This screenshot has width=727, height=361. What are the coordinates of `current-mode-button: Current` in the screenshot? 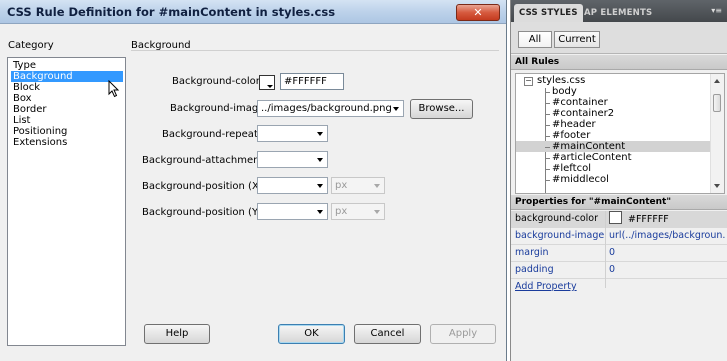 It's located at (577, 39).